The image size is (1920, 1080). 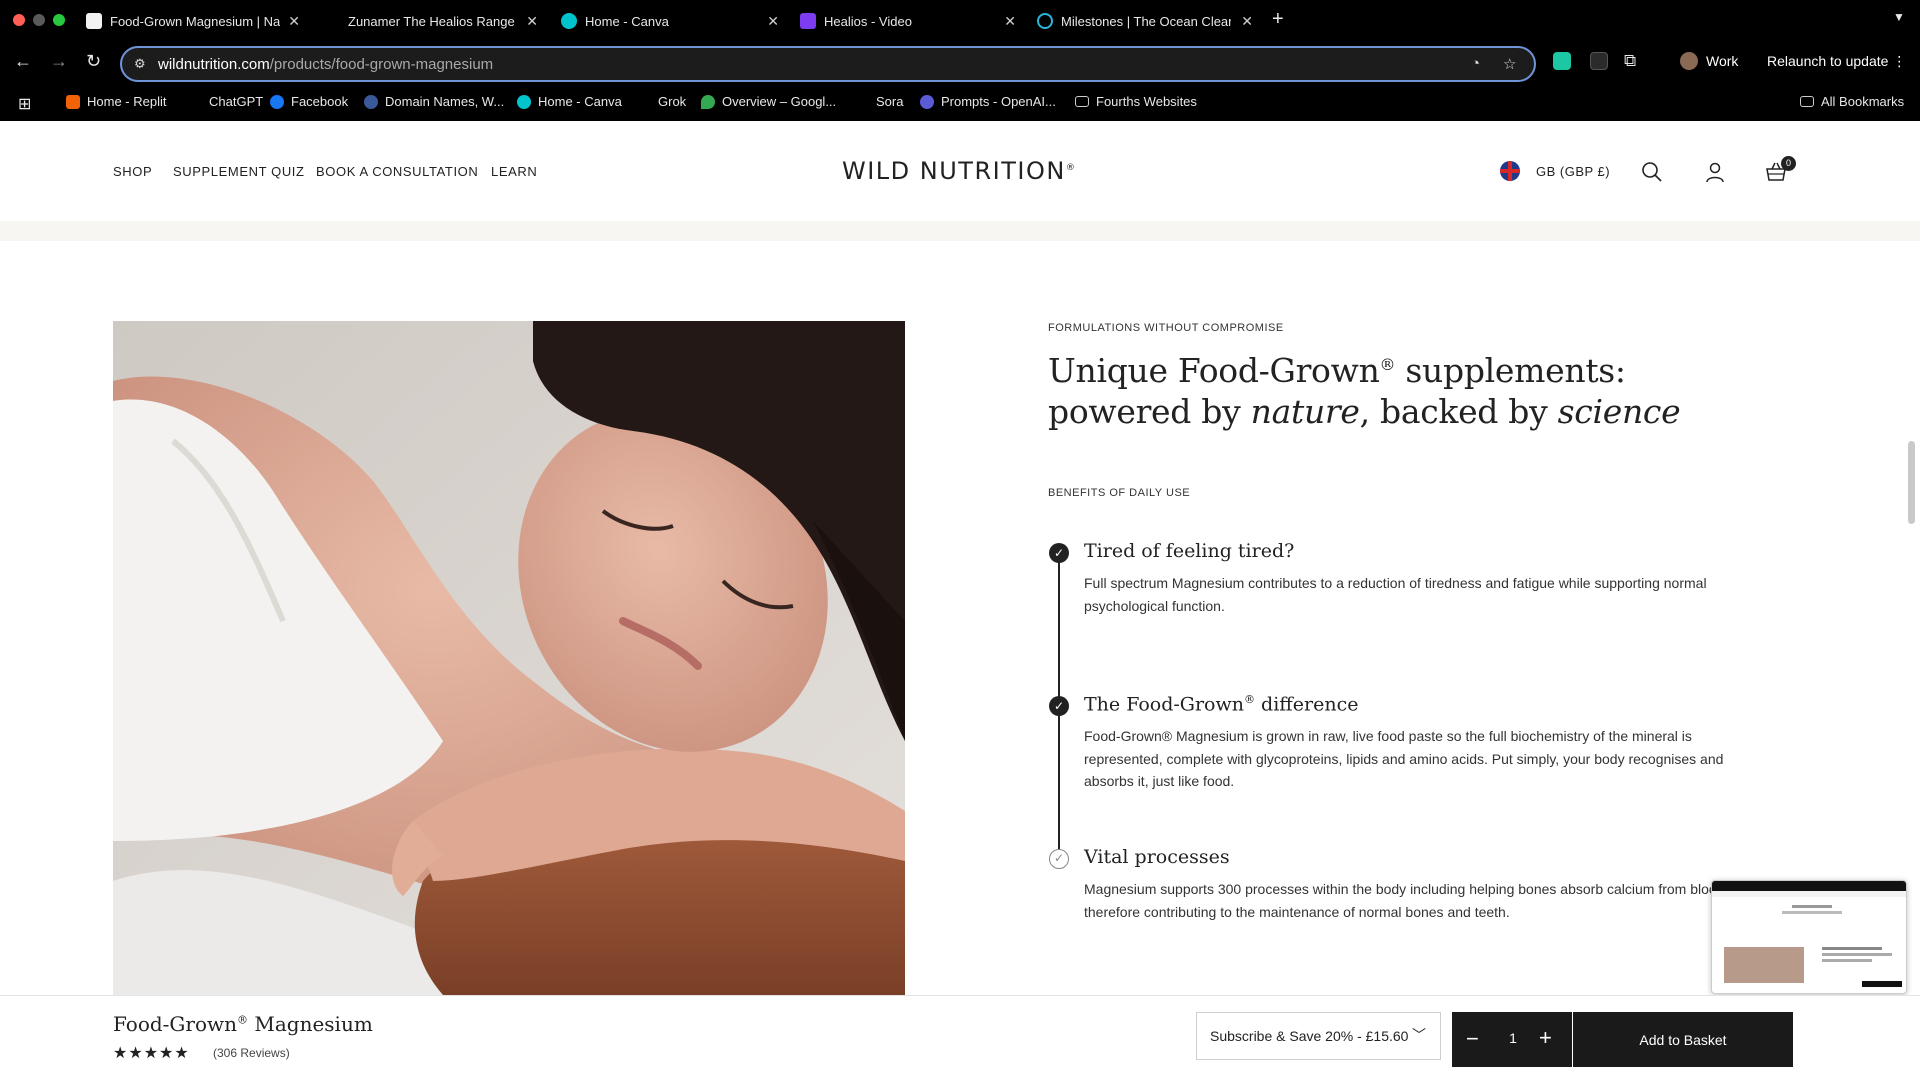 I want to click on bookmark-folder: Fourths Websites, so click(x=1136, y=101).